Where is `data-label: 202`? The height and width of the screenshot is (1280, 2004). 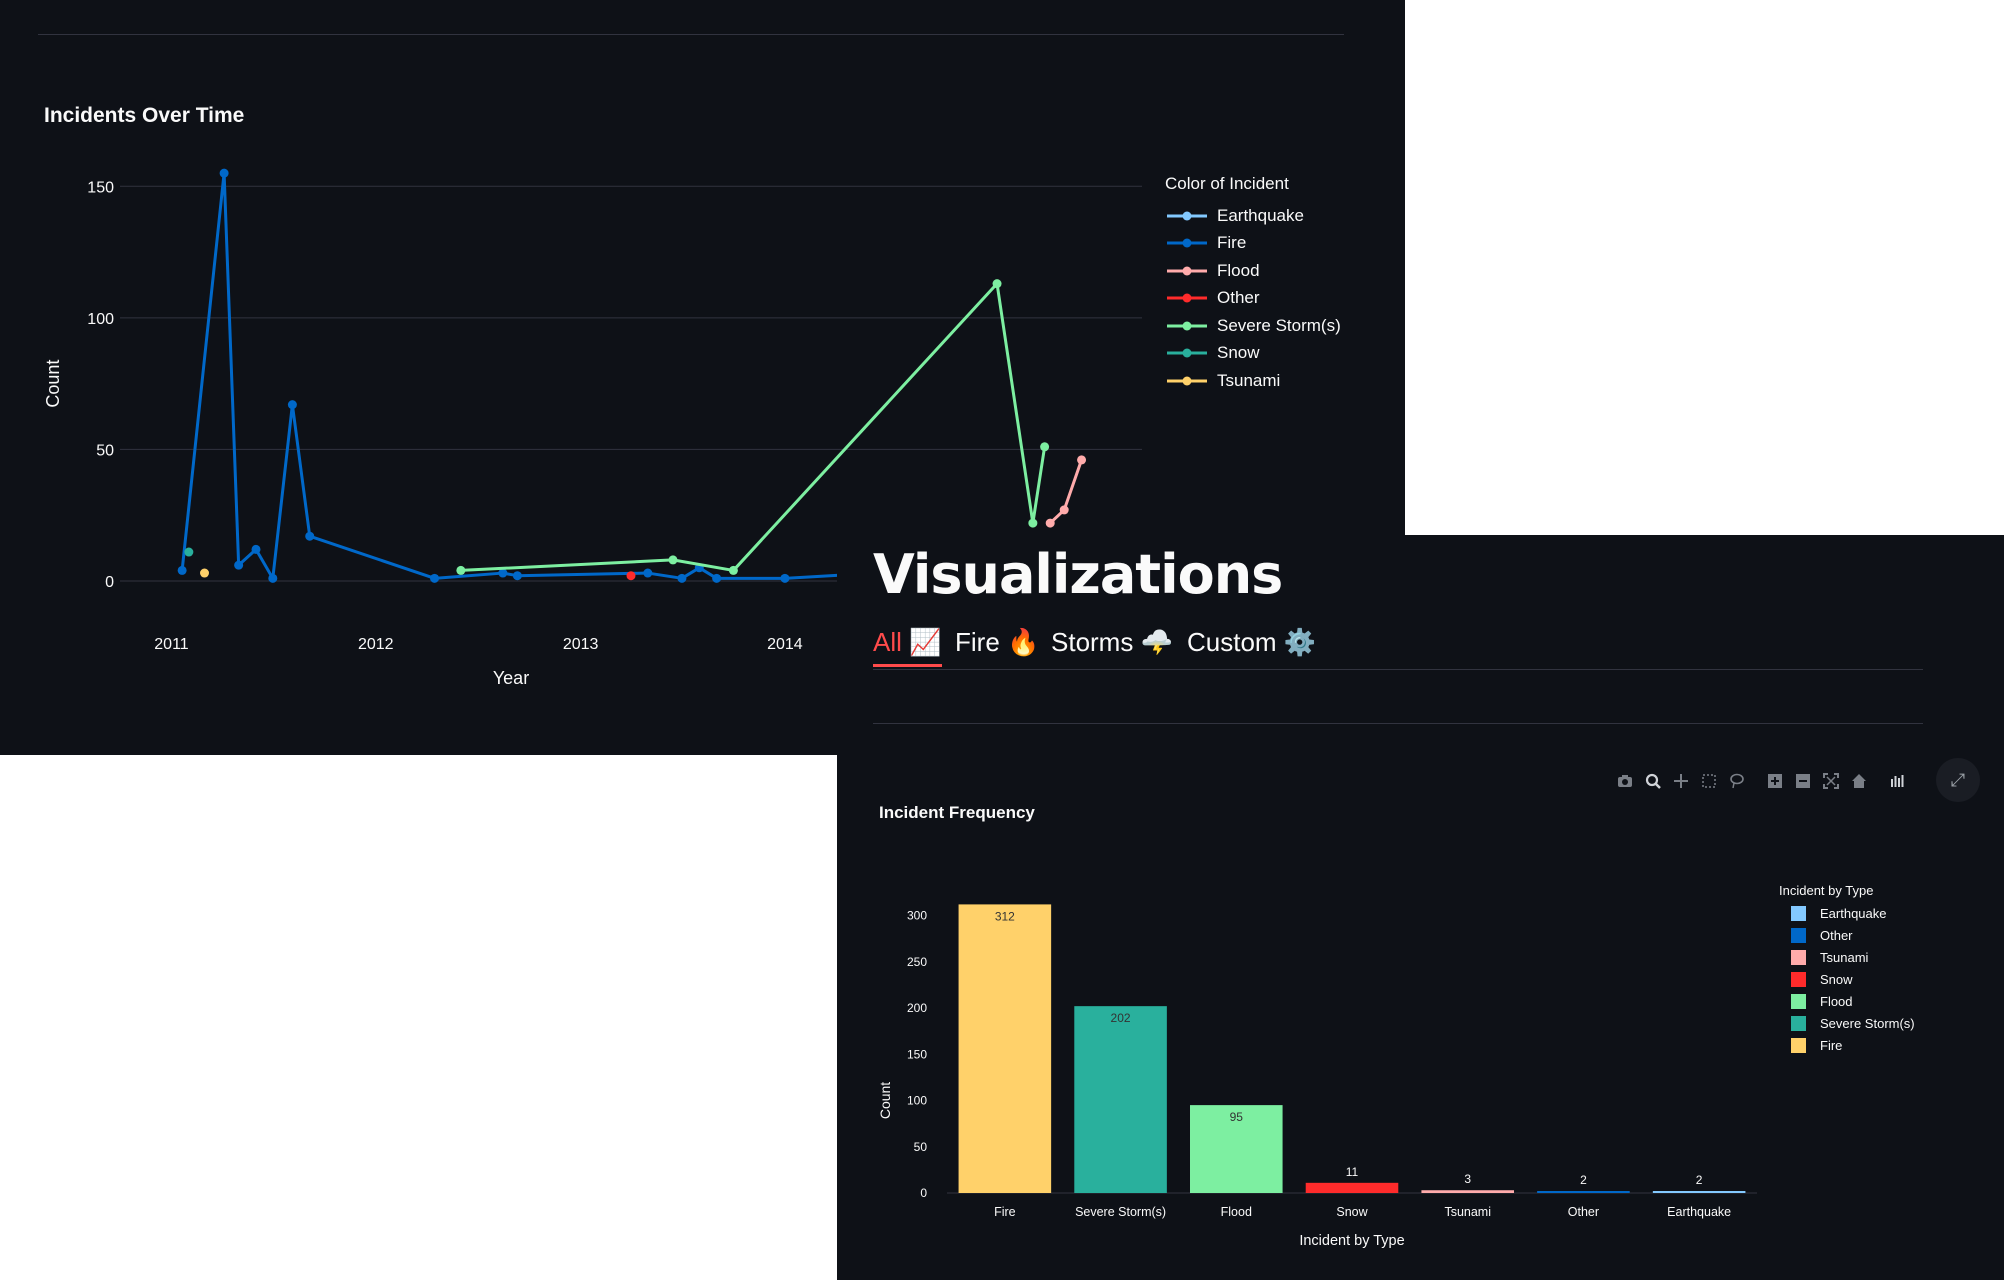
data-label: 202 is located at coordinates (1121, 1018).